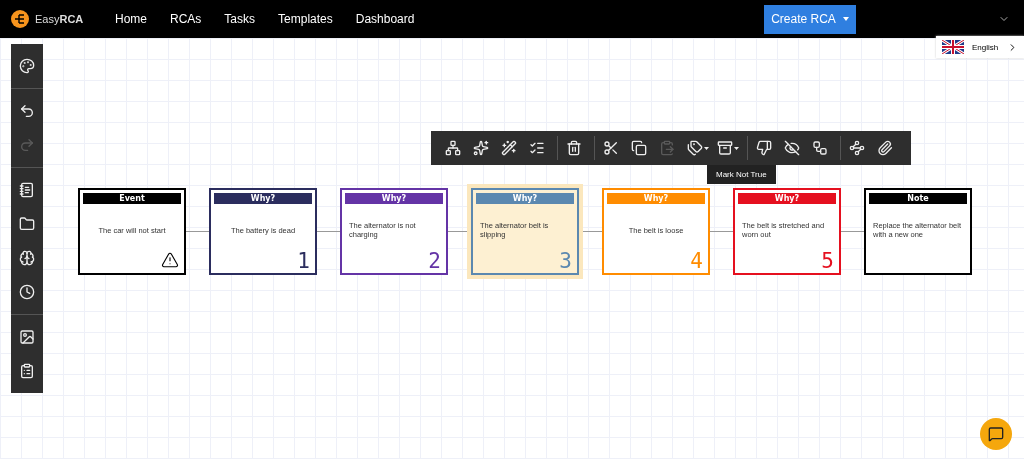 The width and height of the screenshot is (1024, 459). Describe the element at coordinates (59, 19) in the screenshot. I see `logo-text: EasyRCA` at that location.